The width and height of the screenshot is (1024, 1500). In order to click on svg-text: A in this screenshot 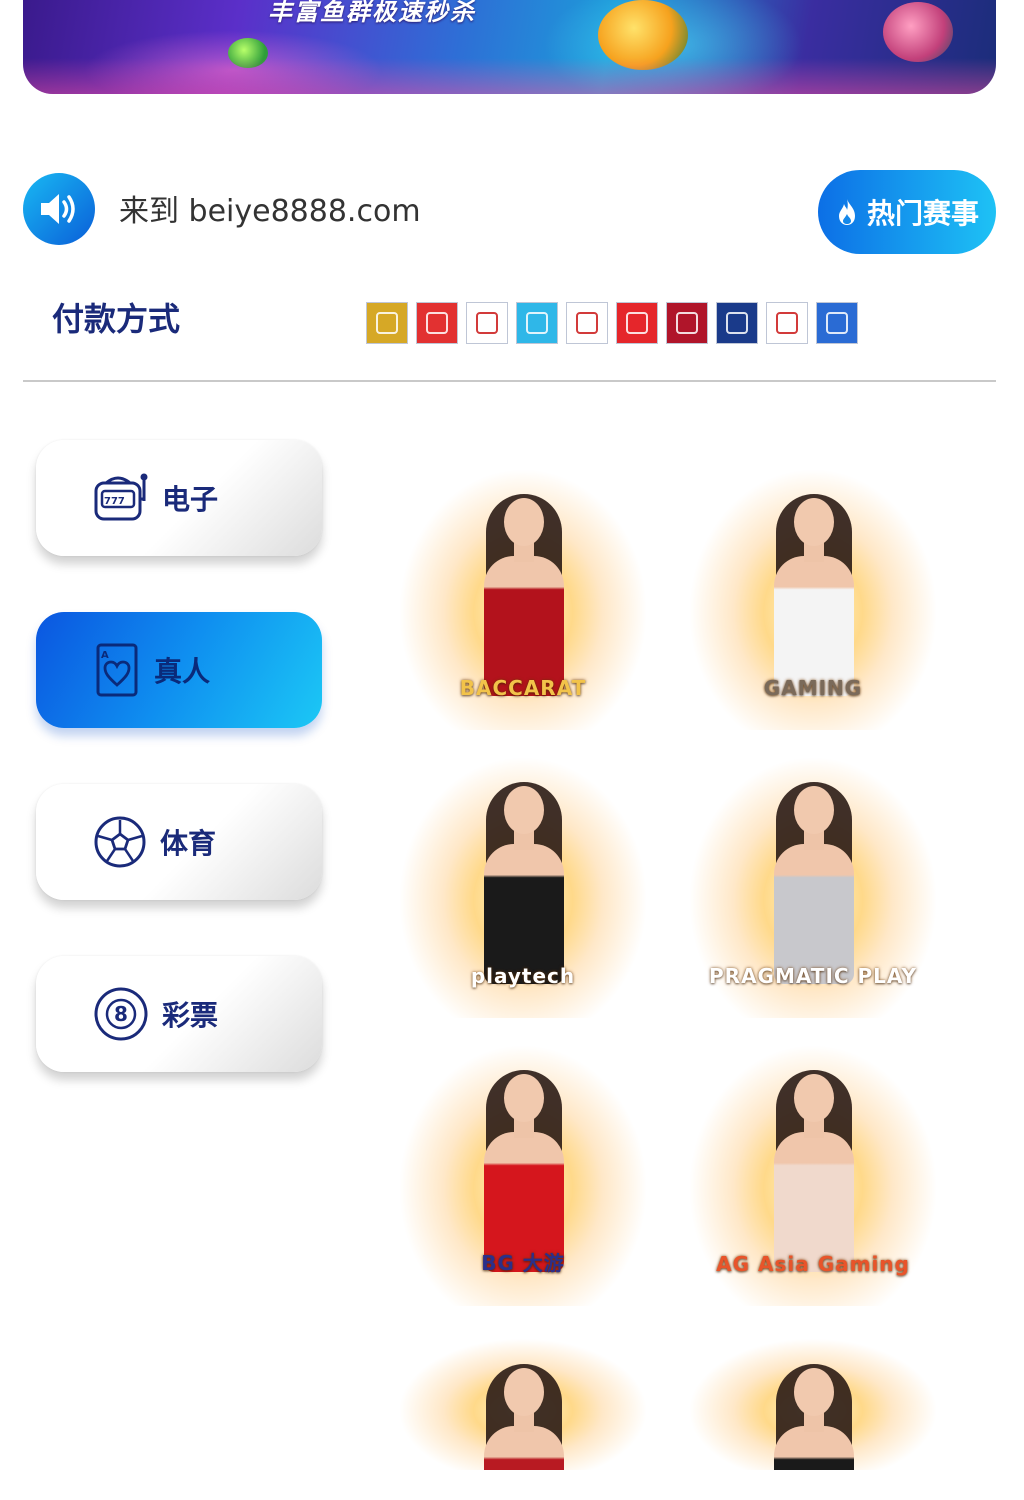, I will do `click(105, 655)`.